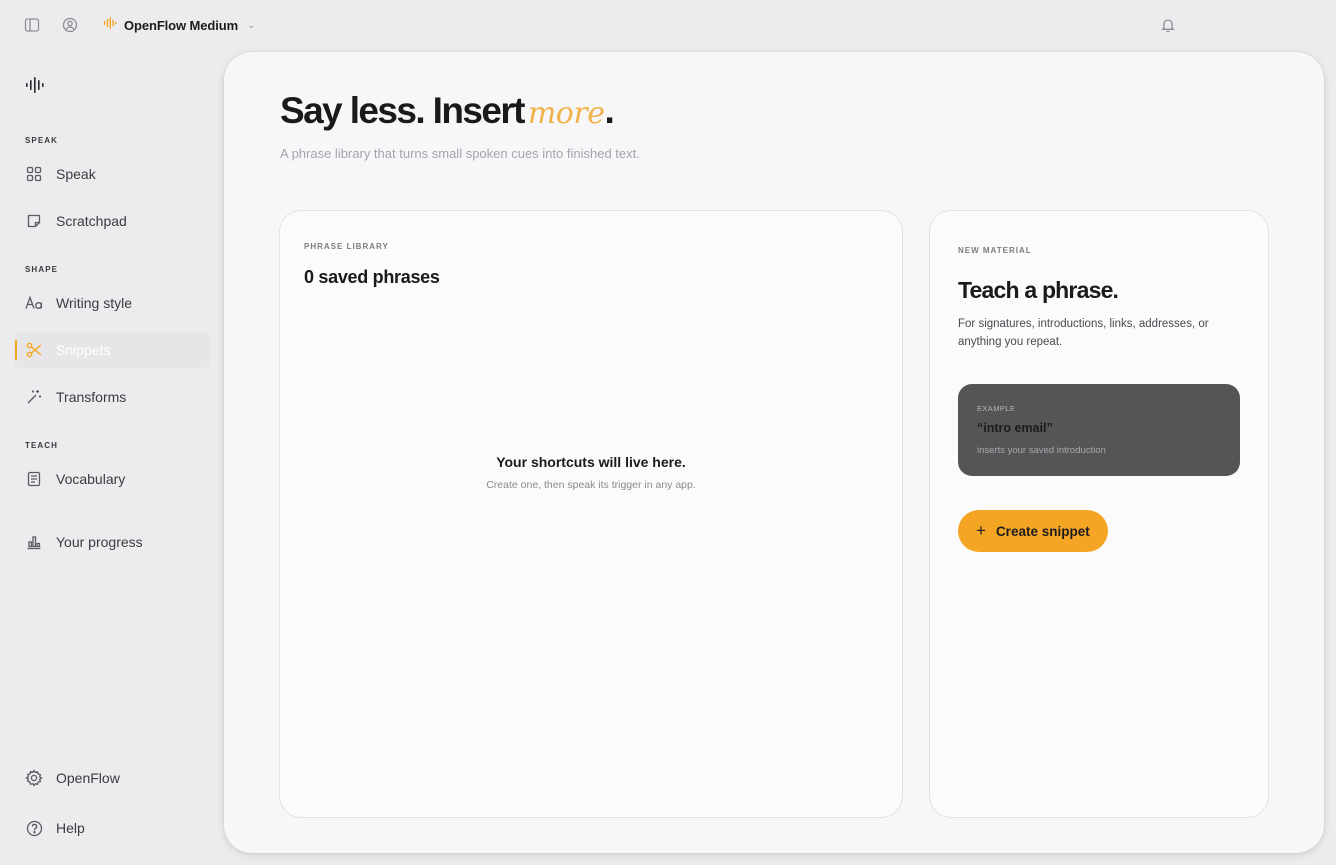 The height and width of the screenshot is (865, 1336). What do you see at coordinates (112, 350) in the screenshot?
I see `sidebar-item-snippets: Snippets` at bounding box center [112, 350].